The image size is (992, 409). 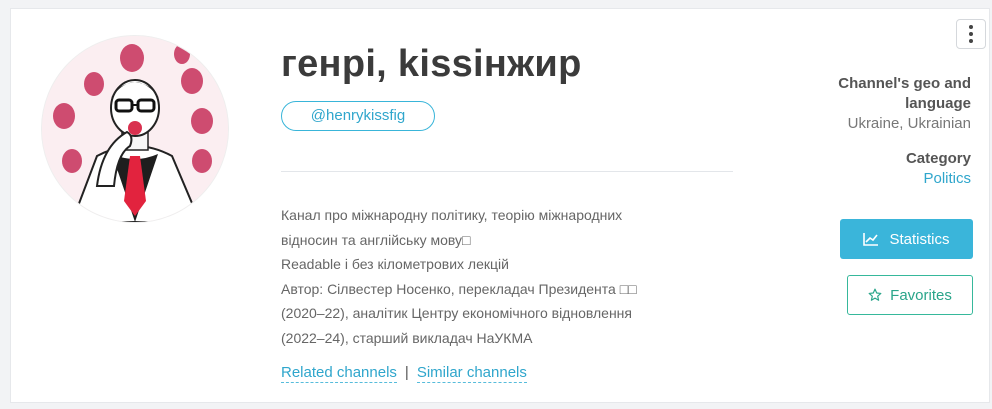 I want to click on favorites-label: Favorites, so click(x=921, y=295).